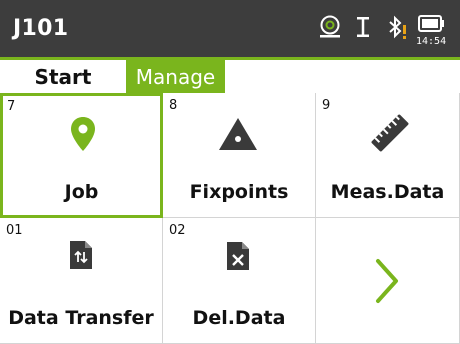 This screenshot has width=460, height=344. Describe the element at coordinates (239, 192) in the screenshot. I see `tile-label: Fixpoints` at that location.